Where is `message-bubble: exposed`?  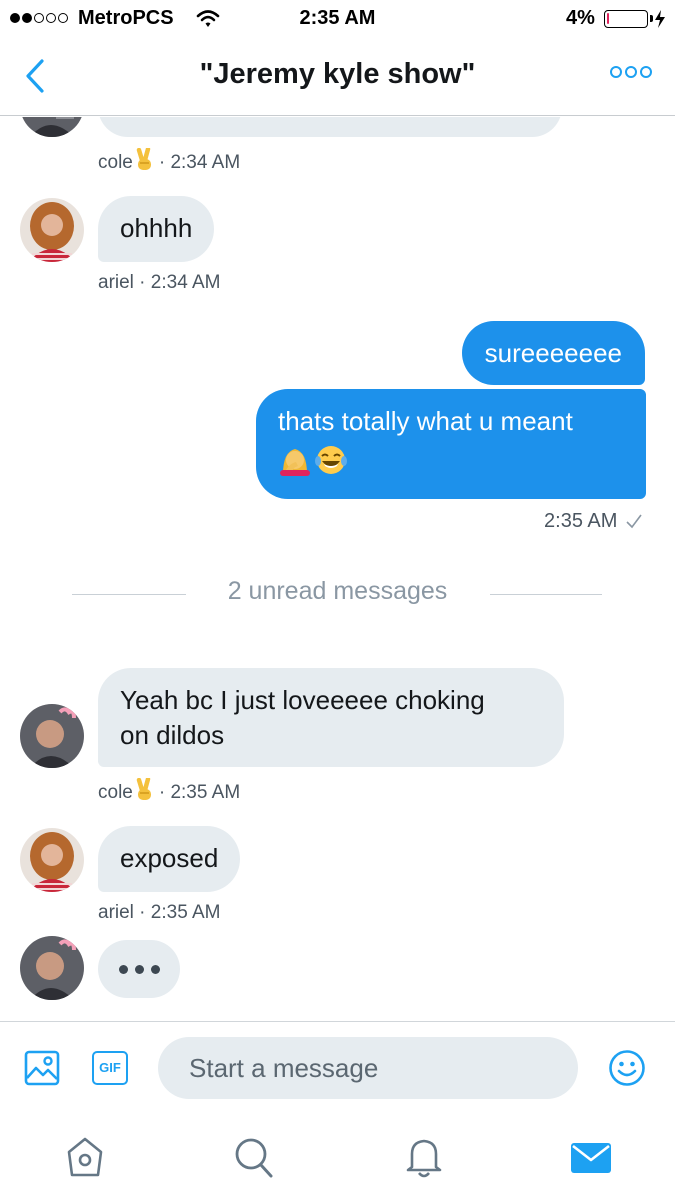 message-bubble: exposed is located at coordinates (169, 859).